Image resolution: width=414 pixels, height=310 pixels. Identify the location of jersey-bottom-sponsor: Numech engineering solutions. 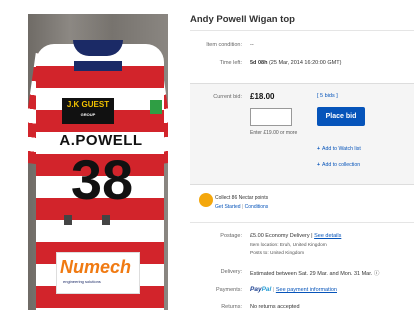
(98, 273).